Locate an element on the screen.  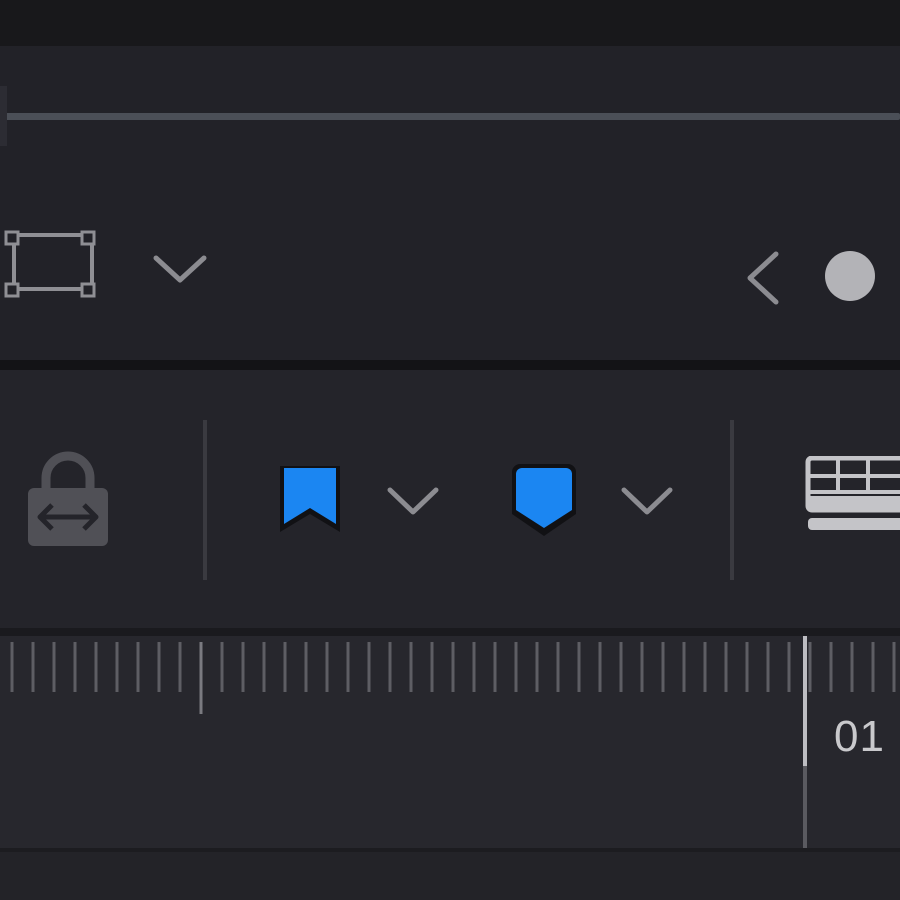
ruler-ticks is located at coordinates (453, 678).